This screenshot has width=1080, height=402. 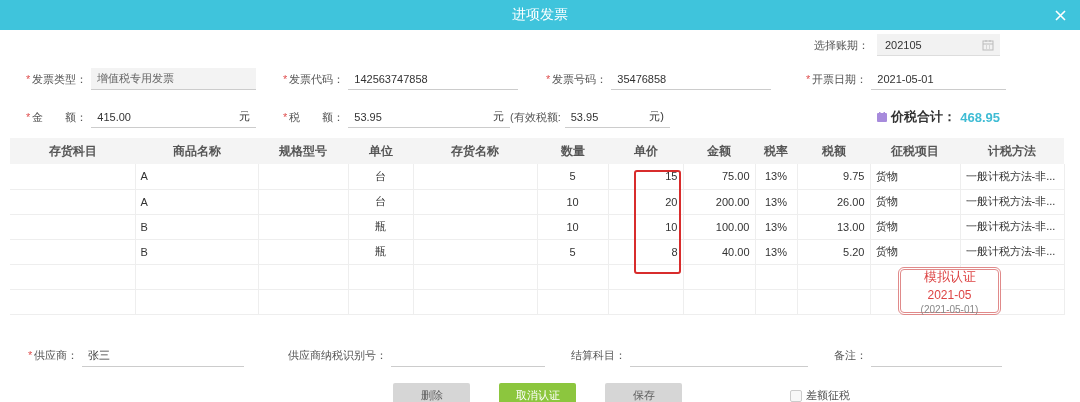 I want to click on table-cell: 26.00, so click(x=833, y=201).